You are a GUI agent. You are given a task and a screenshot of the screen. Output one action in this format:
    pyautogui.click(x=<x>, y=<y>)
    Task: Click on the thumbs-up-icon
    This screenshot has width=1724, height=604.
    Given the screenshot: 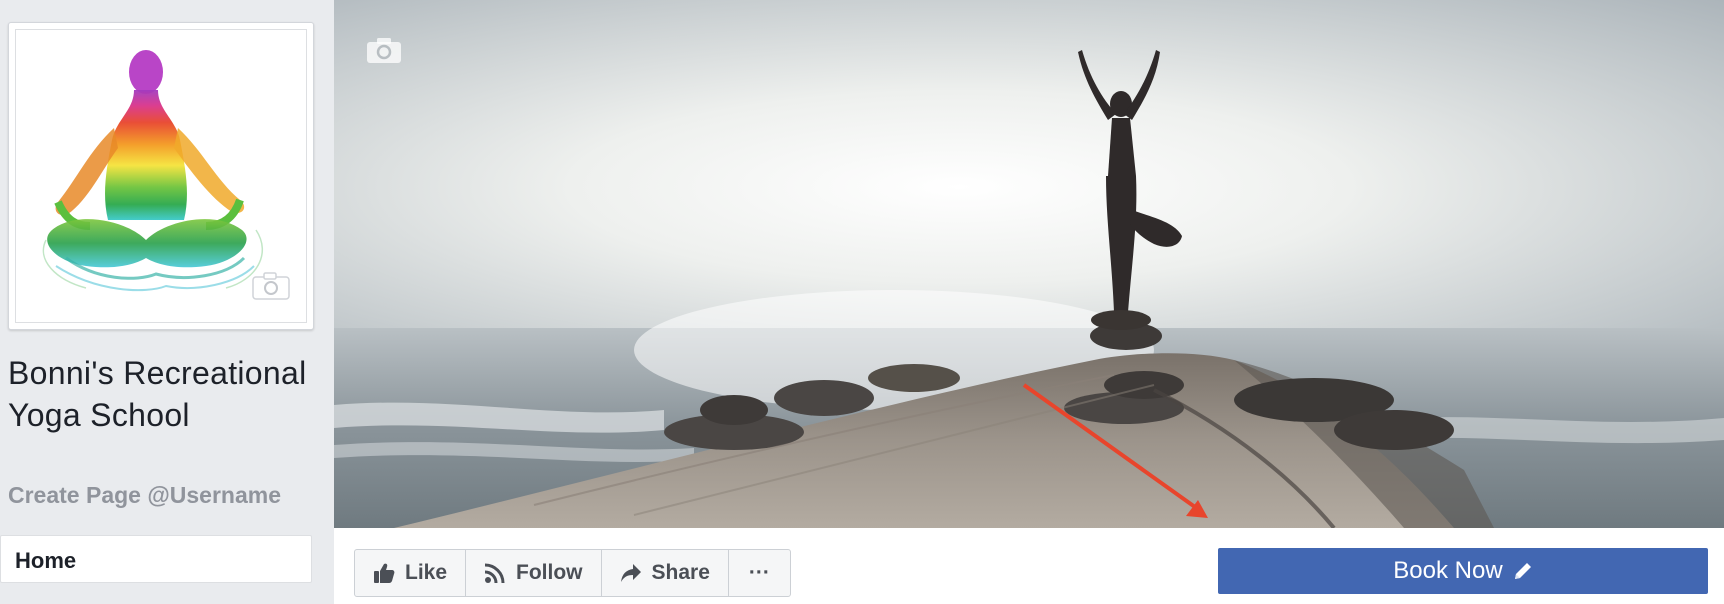 What is the action you would take?
    pyautogui.click(x=384, y=573)
    